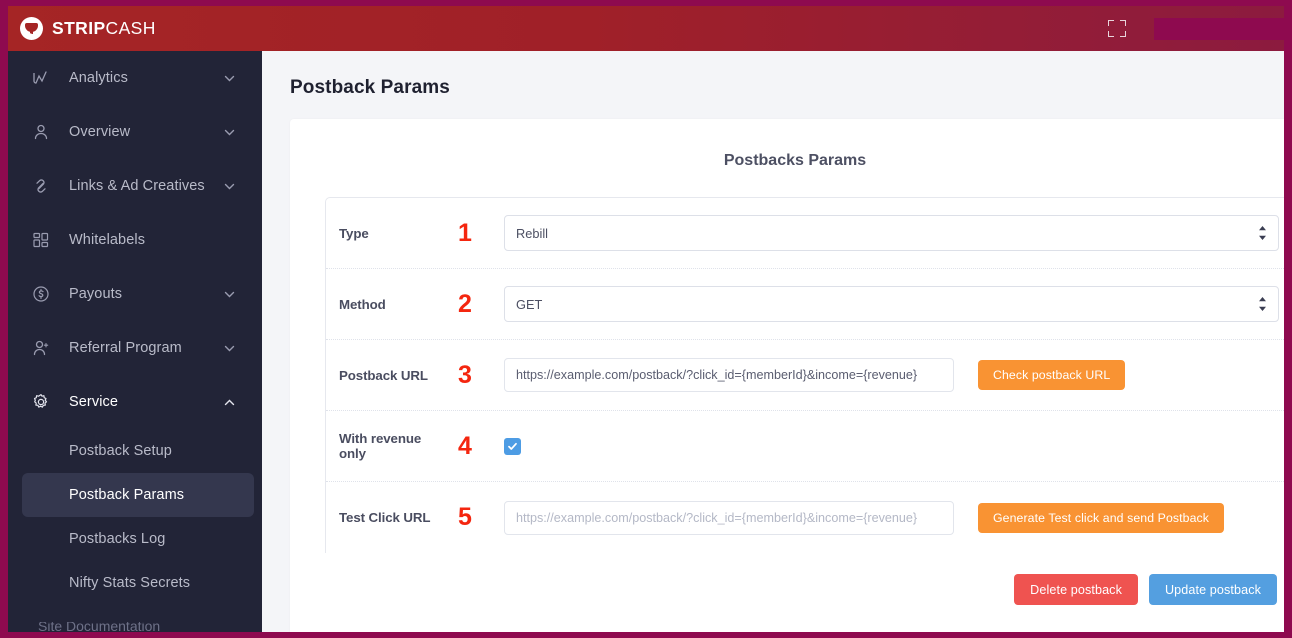 This screenshot has height=638, width=1292. I want to click on sidebar-item-label: Payouts, so click(96, 294).